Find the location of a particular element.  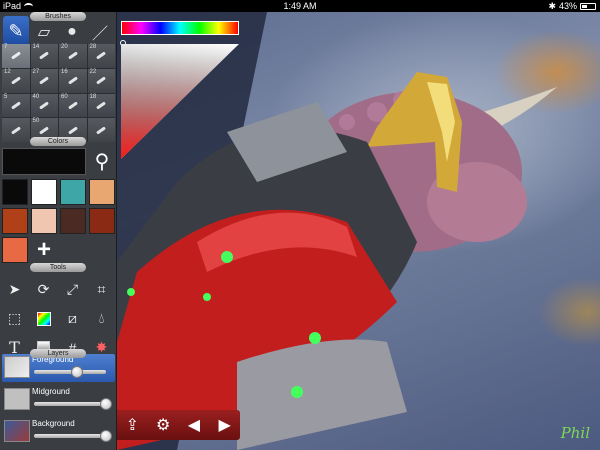

rotate-tool: ⟳ is located at coordinates (43, 289).